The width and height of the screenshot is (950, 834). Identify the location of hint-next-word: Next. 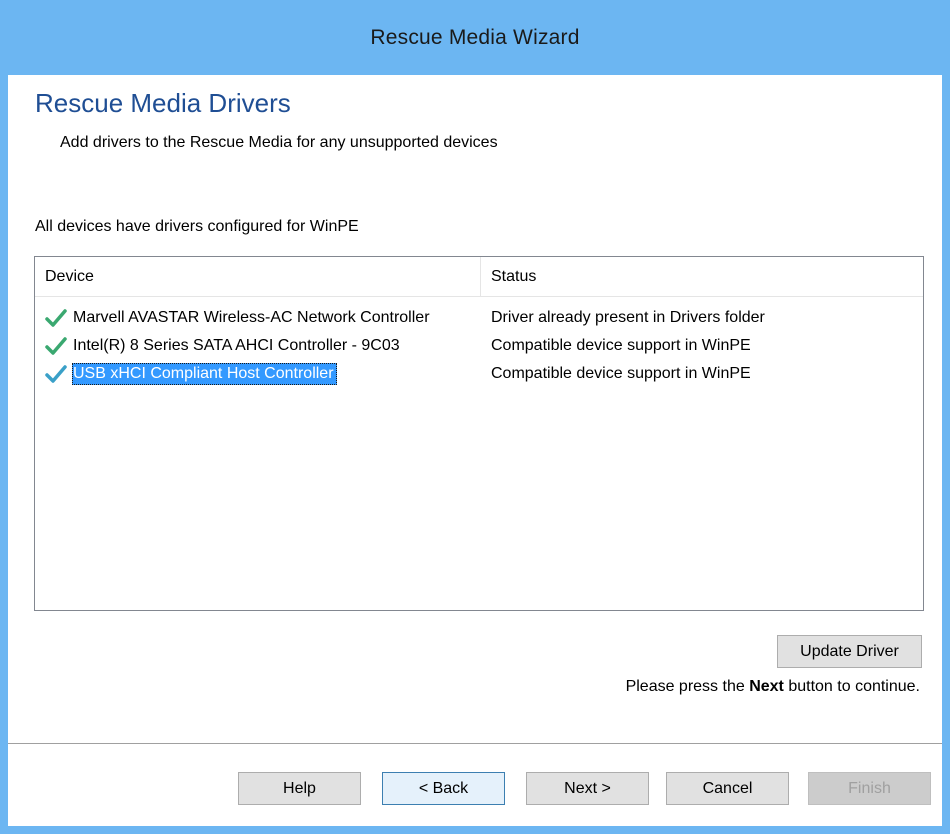
(766, 686).